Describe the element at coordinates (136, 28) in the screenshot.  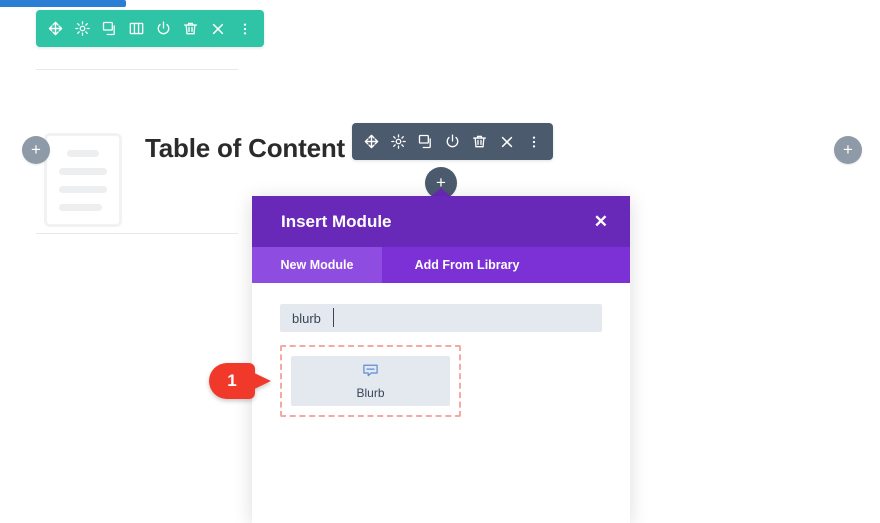
I see `columns-icon` at that location.